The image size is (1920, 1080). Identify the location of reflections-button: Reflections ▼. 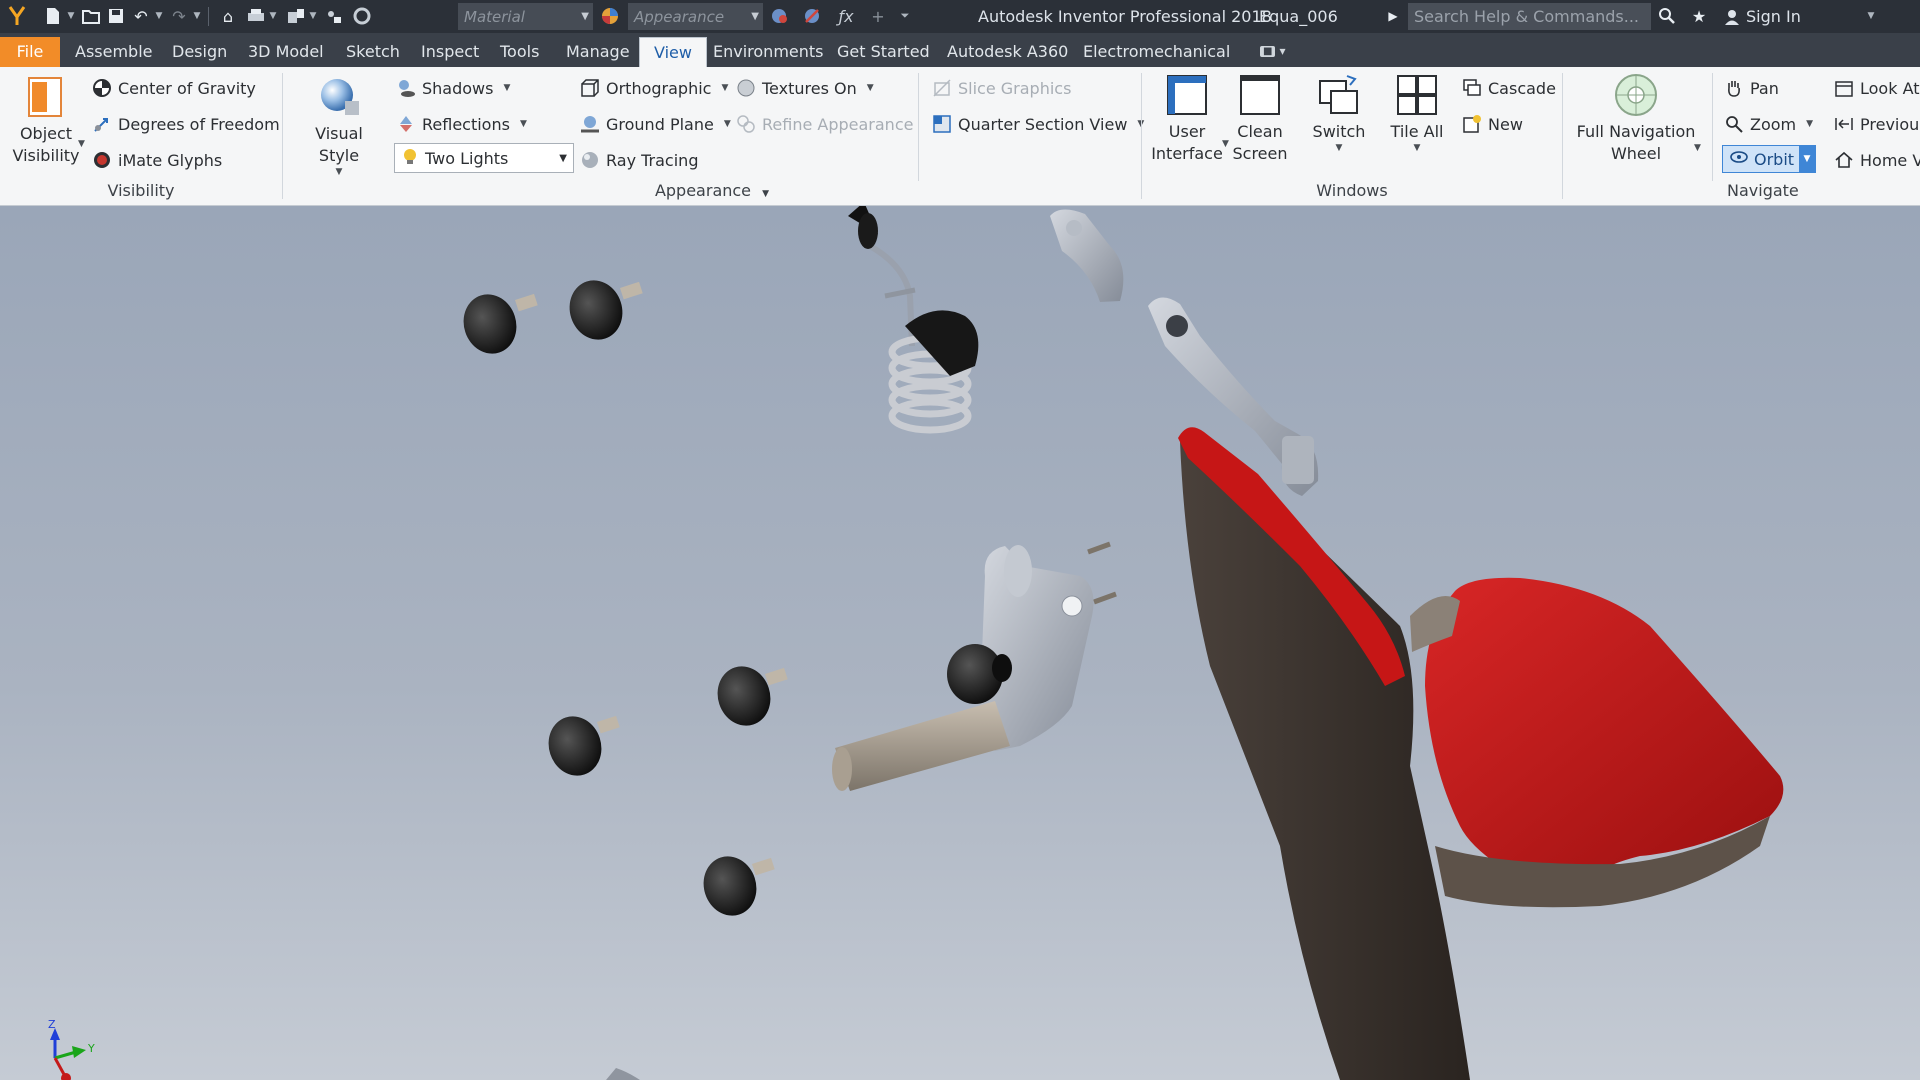
(461, 124).